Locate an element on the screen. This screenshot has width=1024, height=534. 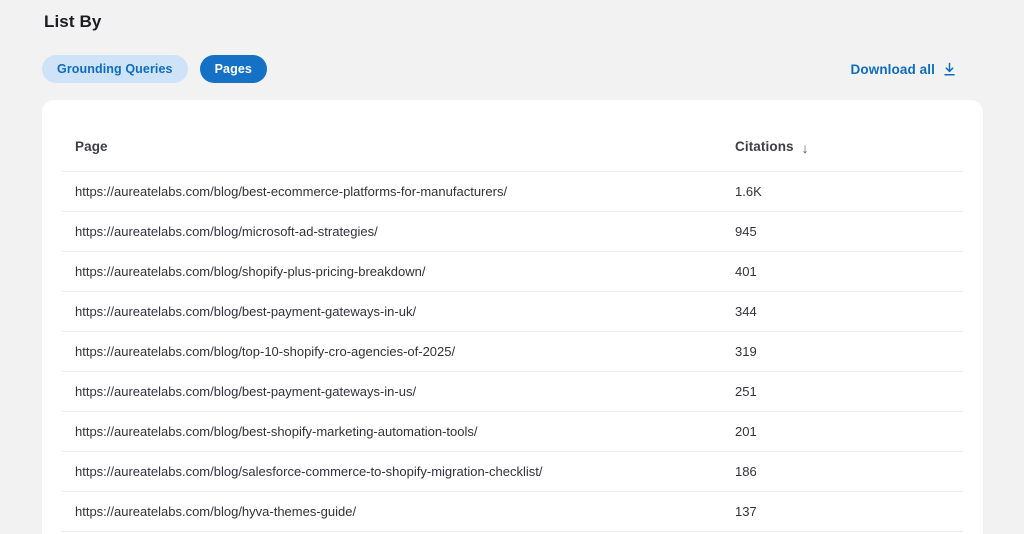
citations-cell: 401 is located at coordinates (746, 271).